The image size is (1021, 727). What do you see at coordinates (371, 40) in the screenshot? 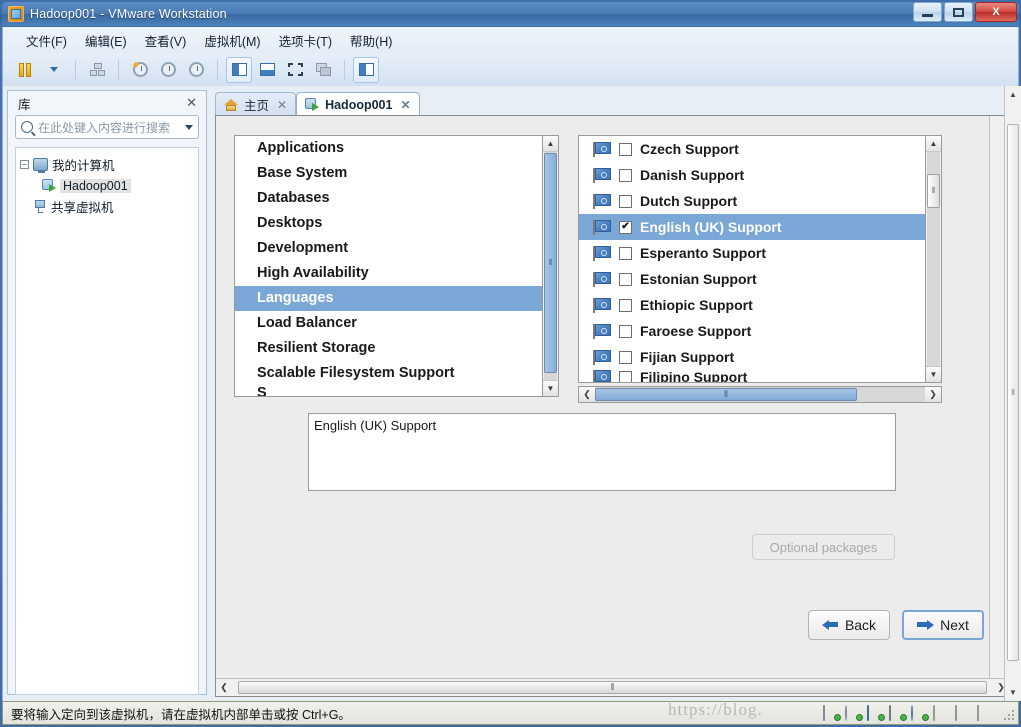
I see `menu-help: 帮助(H)` at bounding box center [371, 40].